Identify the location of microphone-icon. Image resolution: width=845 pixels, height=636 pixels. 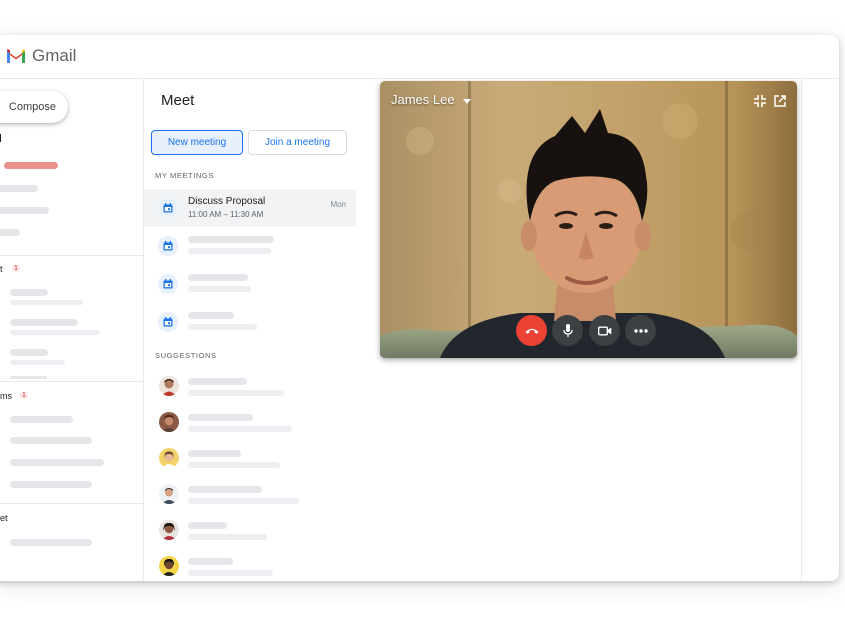
(567, 330).